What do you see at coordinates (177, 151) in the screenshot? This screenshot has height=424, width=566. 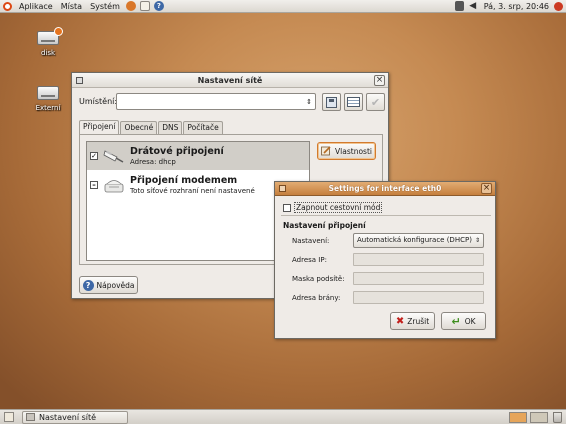 I see `connection-name: Drátové připojení` at bounding box center [177, 151].